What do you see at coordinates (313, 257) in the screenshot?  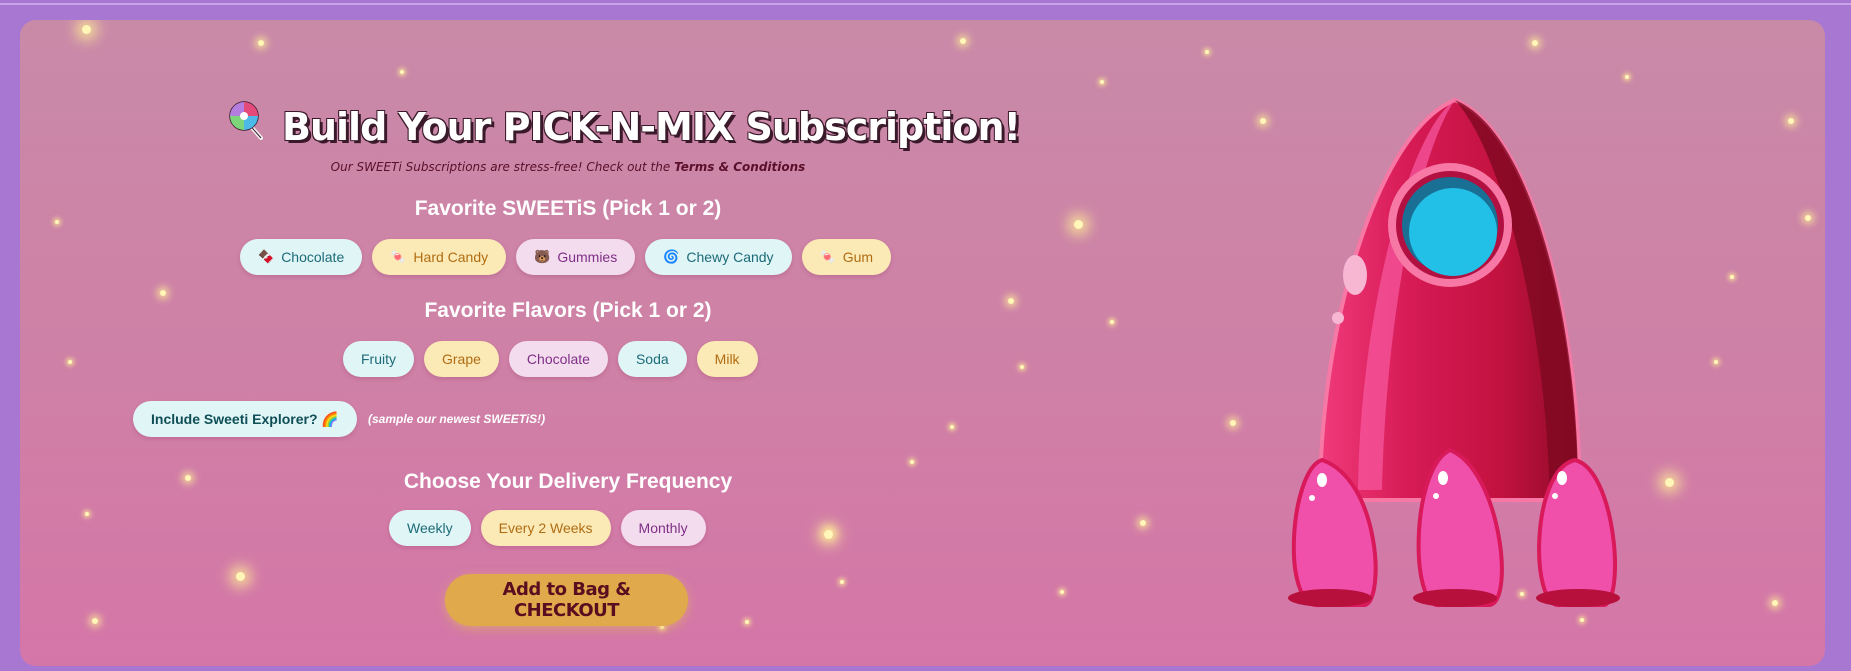 I see `option-label: Chocolate` at bounding box center [313, 257].